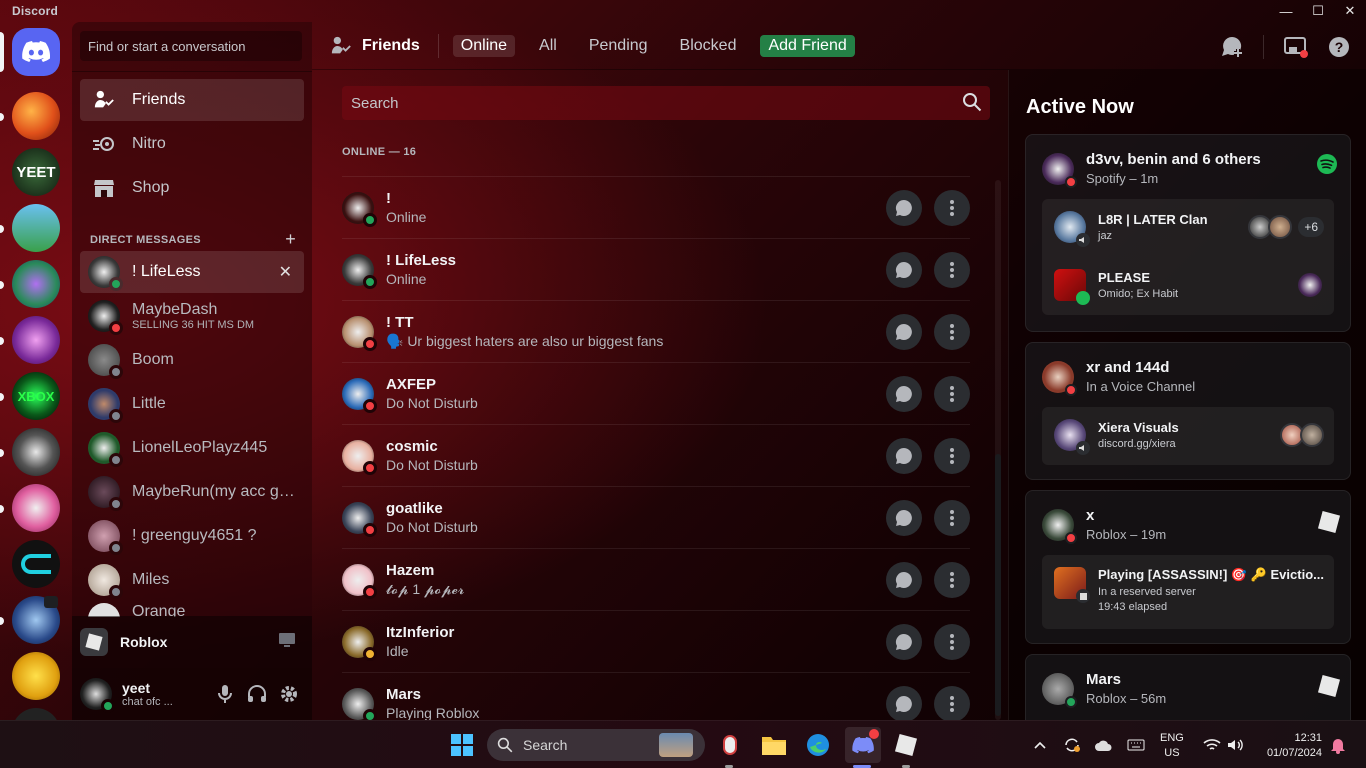 This screenshot has width=1366, height=768. I want to click on spotify-track-row: PLEASE Omido; Ex Habit, so click(1116, 287).